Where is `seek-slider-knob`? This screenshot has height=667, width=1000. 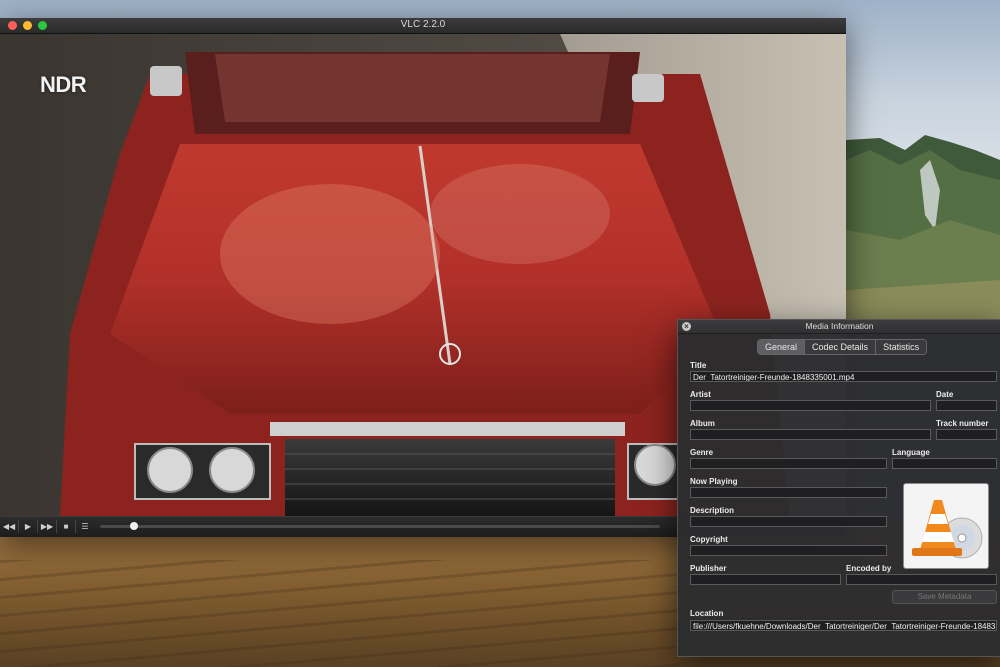
seek-slider-knob is located at coordinates (133, 526).